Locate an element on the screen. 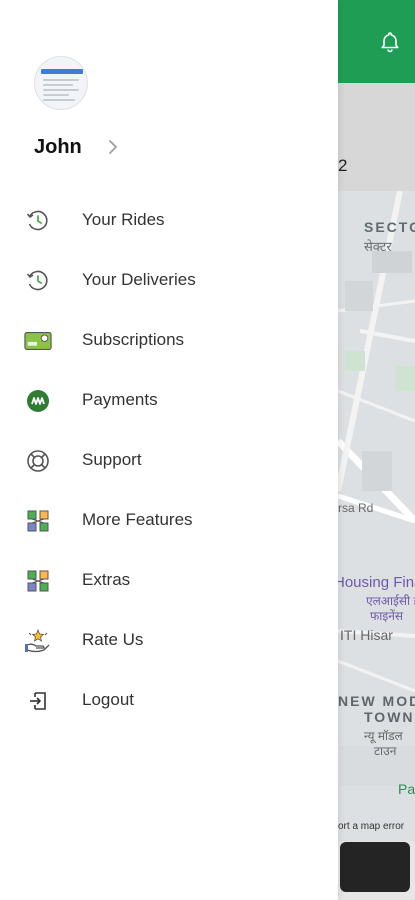 This screenshot has width=415, height=900. menu-item-extras: Extras is located at coordinates (169, 580).